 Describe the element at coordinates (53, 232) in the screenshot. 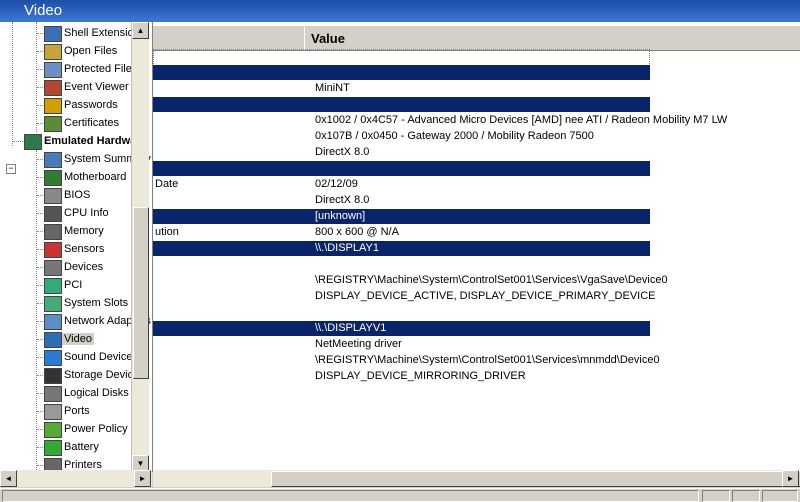

I see `memory-icon` at that location.